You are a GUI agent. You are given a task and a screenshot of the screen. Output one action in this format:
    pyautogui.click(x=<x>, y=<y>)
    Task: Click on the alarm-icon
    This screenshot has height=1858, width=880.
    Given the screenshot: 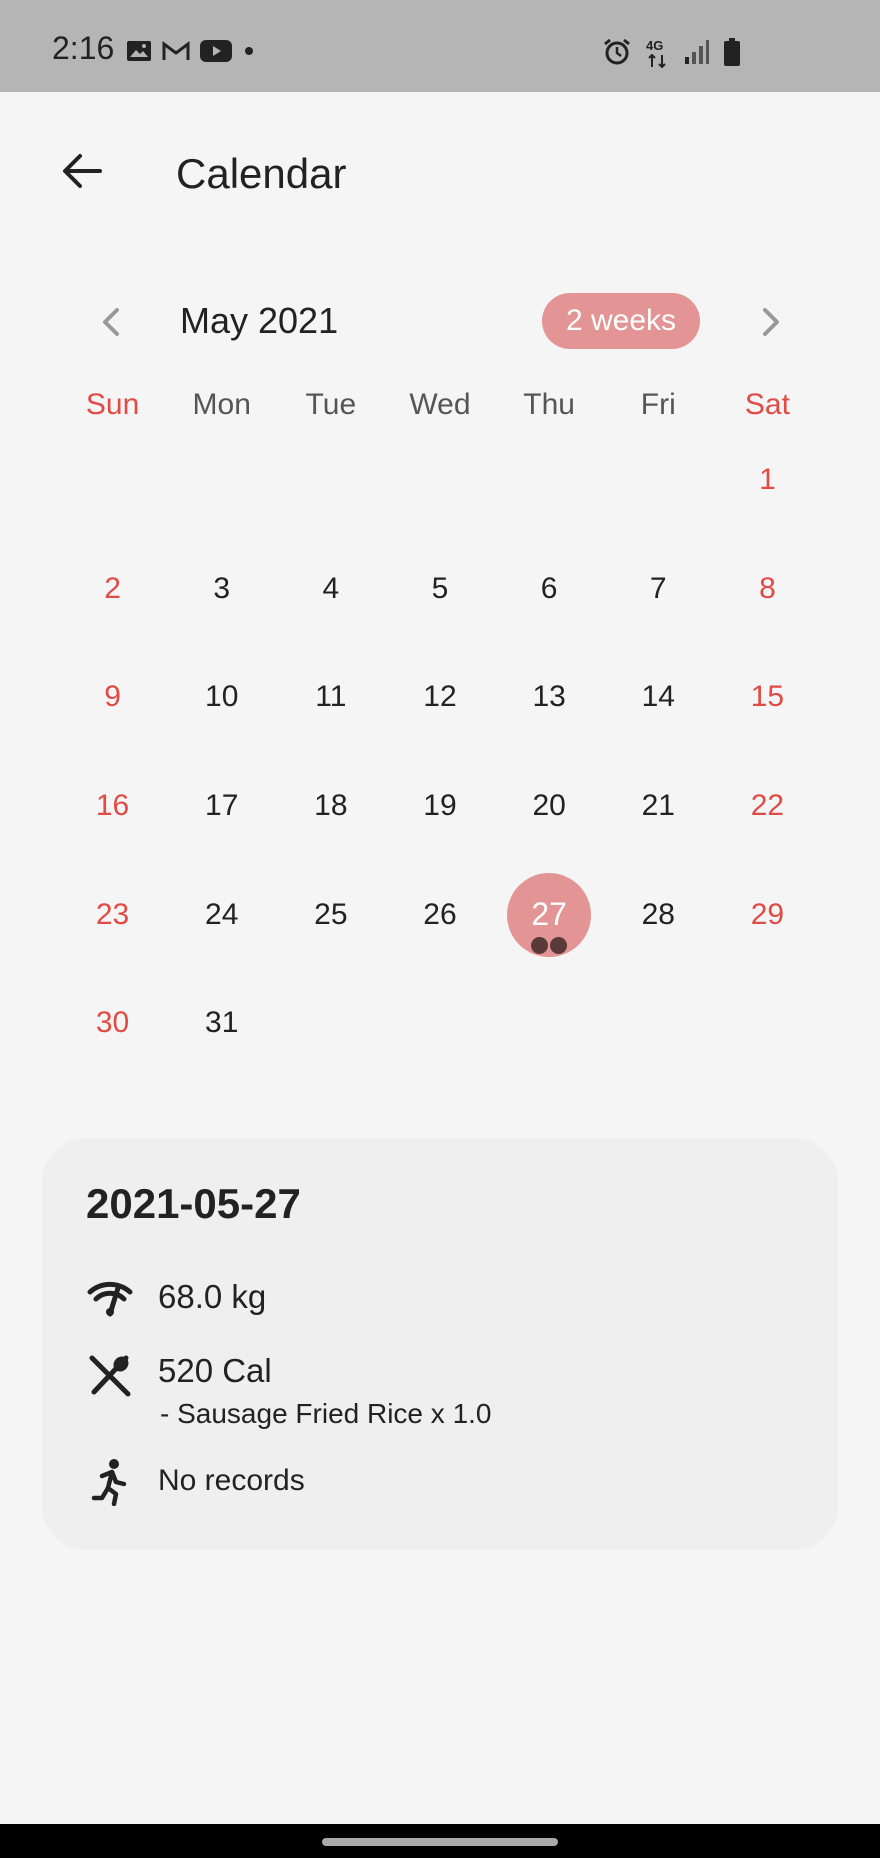 What is the action you would take?
    pyautogui.click(x=617, y=54)
    